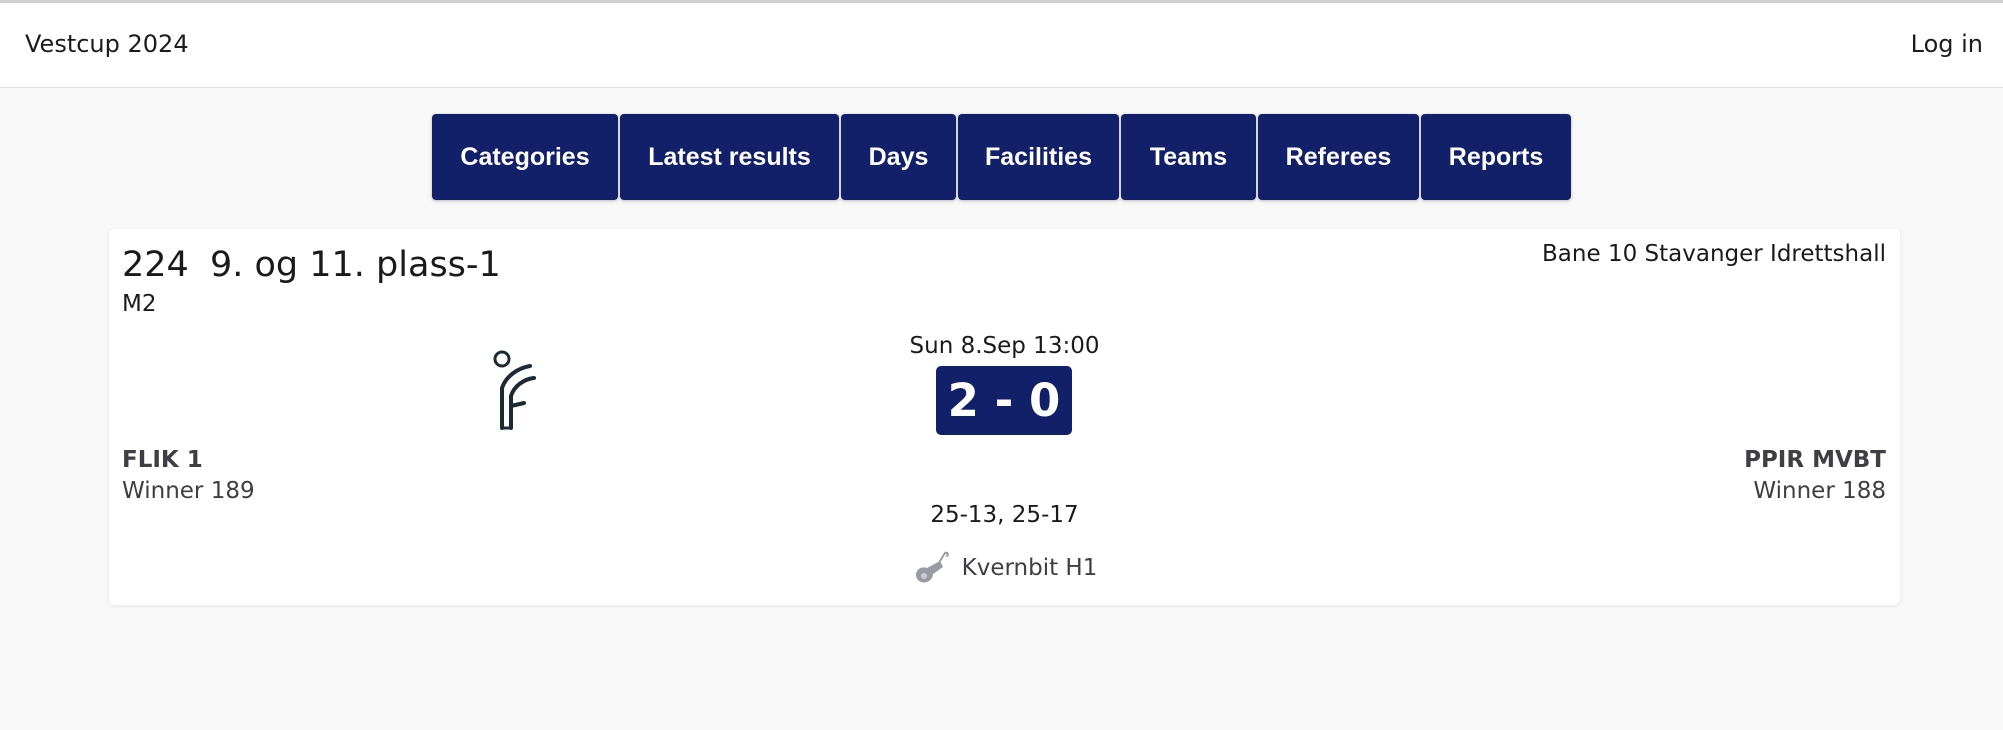 This screenshot has width=2003, height=730. What do you see at coordinates (1815, 460) in the screenshot?
I see `away-team-name: PPIR MVBT` at bounding box center [1815, 460].